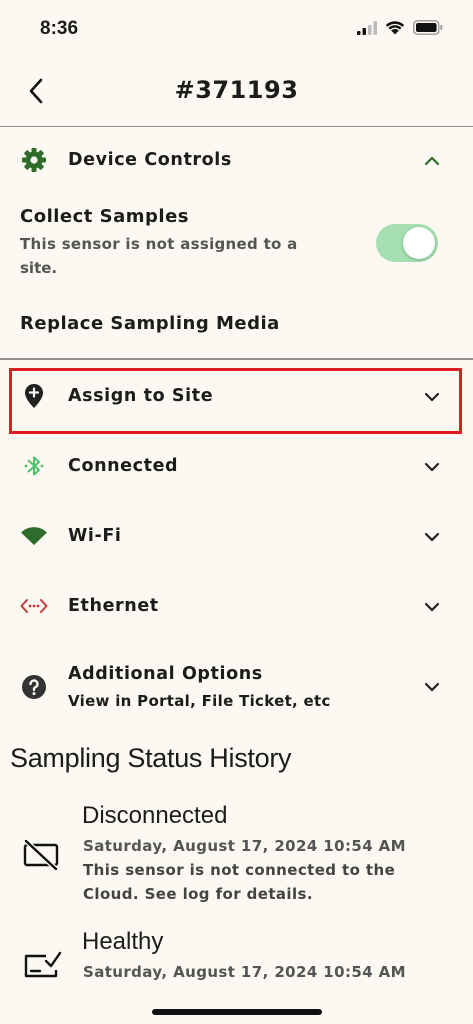 The height and width of the screenshot is (1024, 473). I want to click on wifi-icon, so click(34, 536).